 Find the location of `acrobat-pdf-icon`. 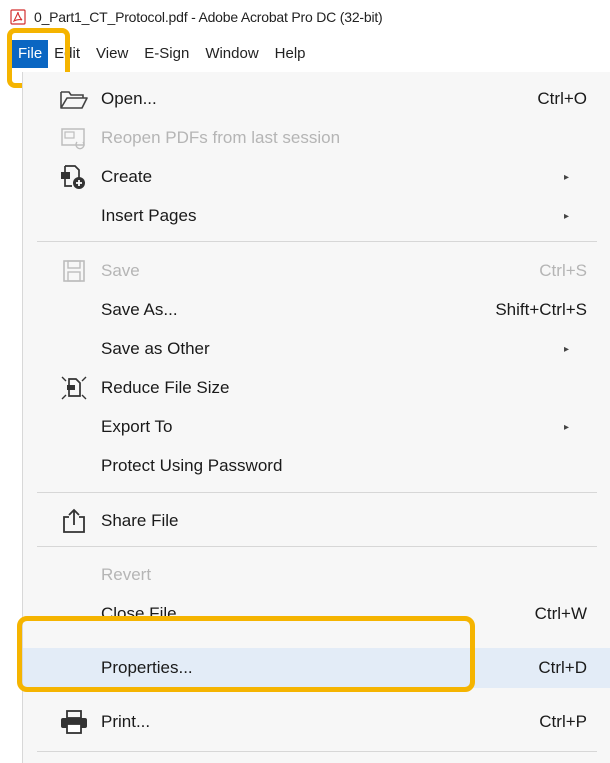

acrobat-pdf-icon is located at coordinates (18, 17).